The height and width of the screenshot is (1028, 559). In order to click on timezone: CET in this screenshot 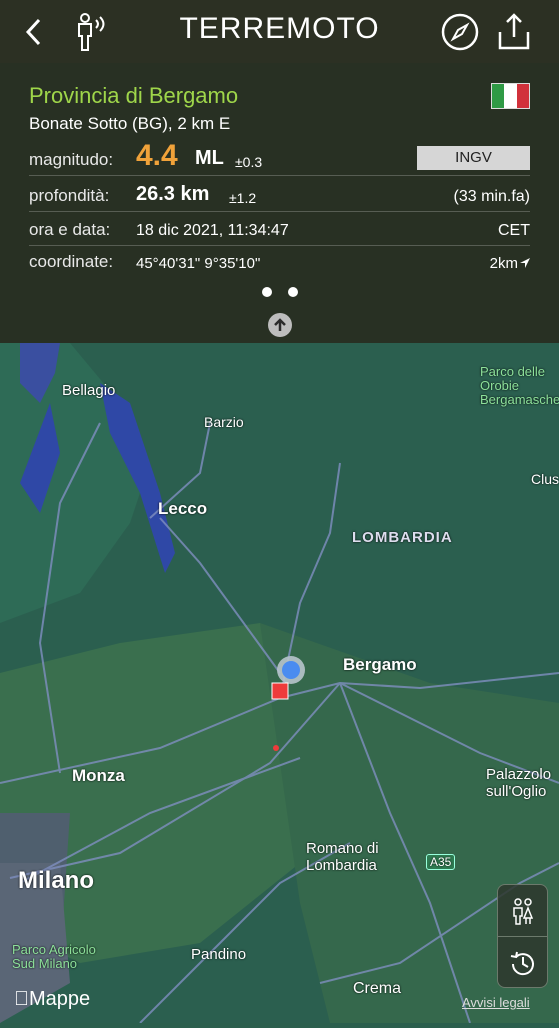, I will do `click(514, 230)`.